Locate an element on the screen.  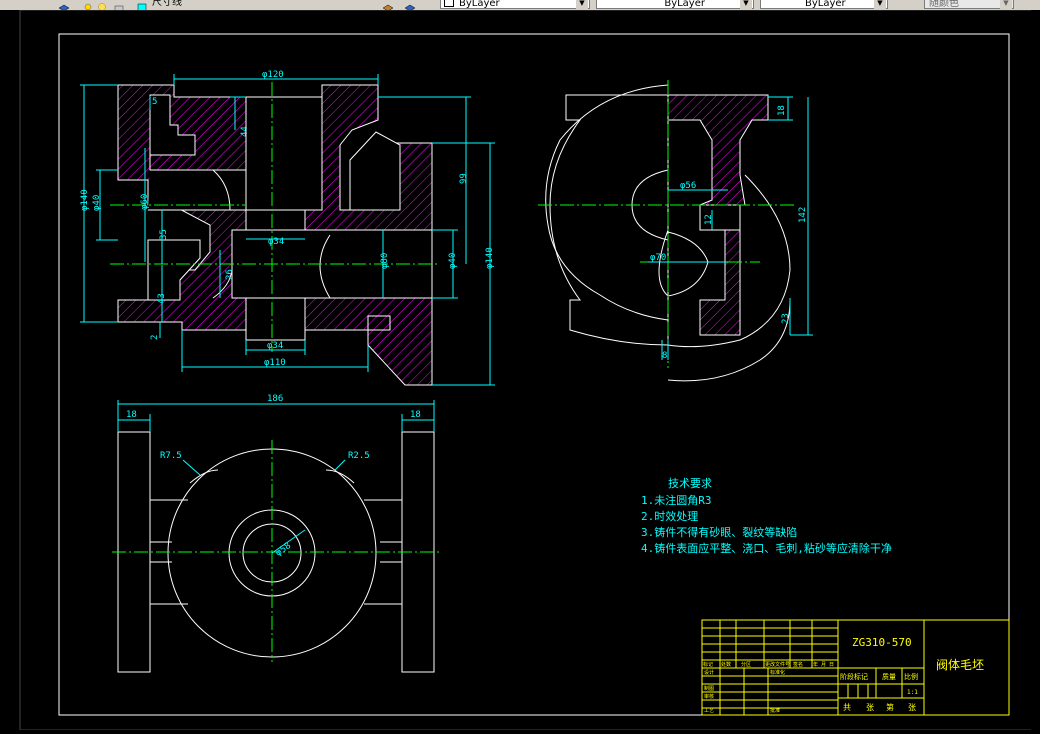
role-review: 审核 is located at coordinates (709, 696).